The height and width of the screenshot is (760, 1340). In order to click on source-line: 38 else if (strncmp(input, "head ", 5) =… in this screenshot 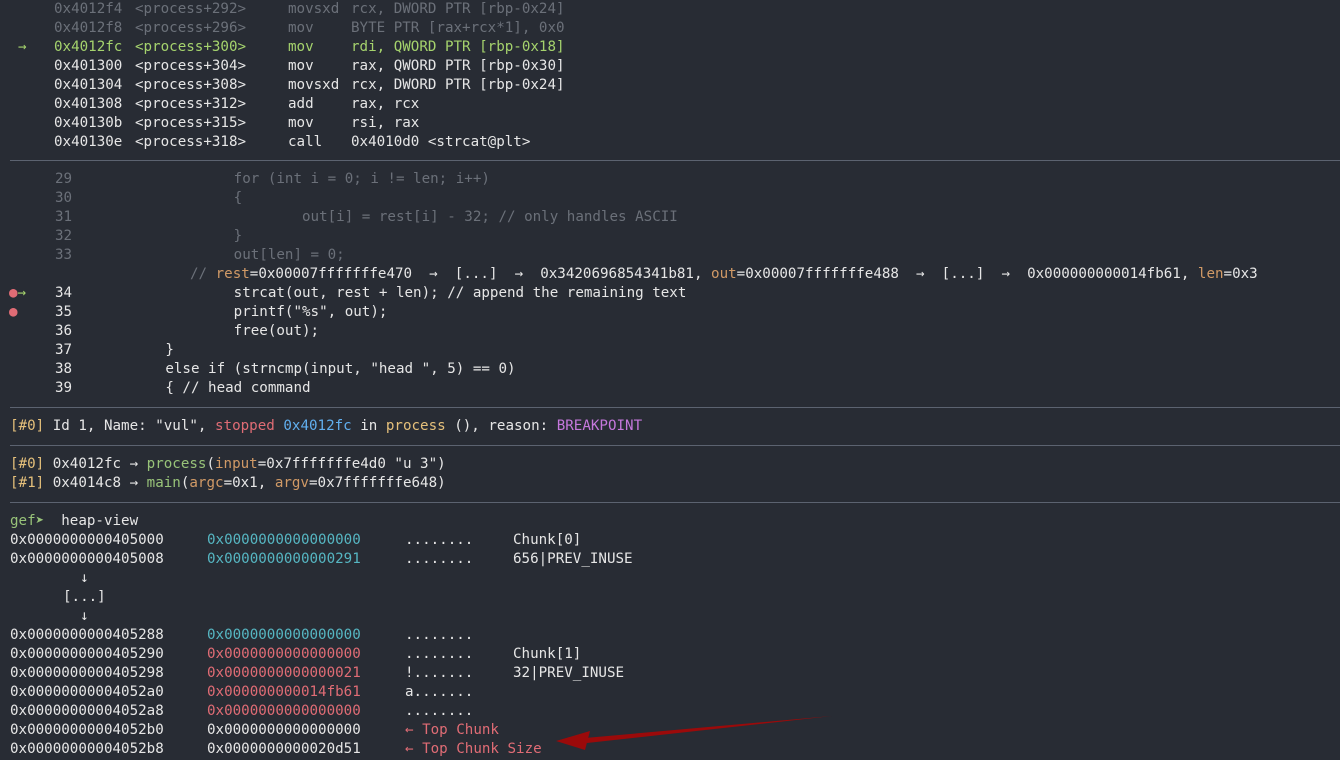, I will do `click(670, 369)`.